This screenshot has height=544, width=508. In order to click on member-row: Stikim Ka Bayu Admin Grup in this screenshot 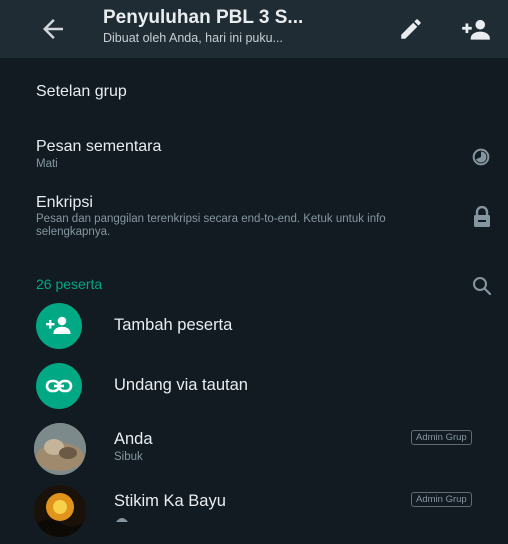, I will do `click(254, 510)`.